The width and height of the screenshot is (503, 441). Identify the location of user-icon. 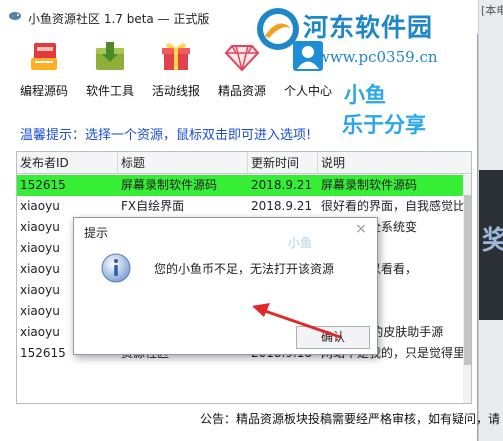
(308, 56).